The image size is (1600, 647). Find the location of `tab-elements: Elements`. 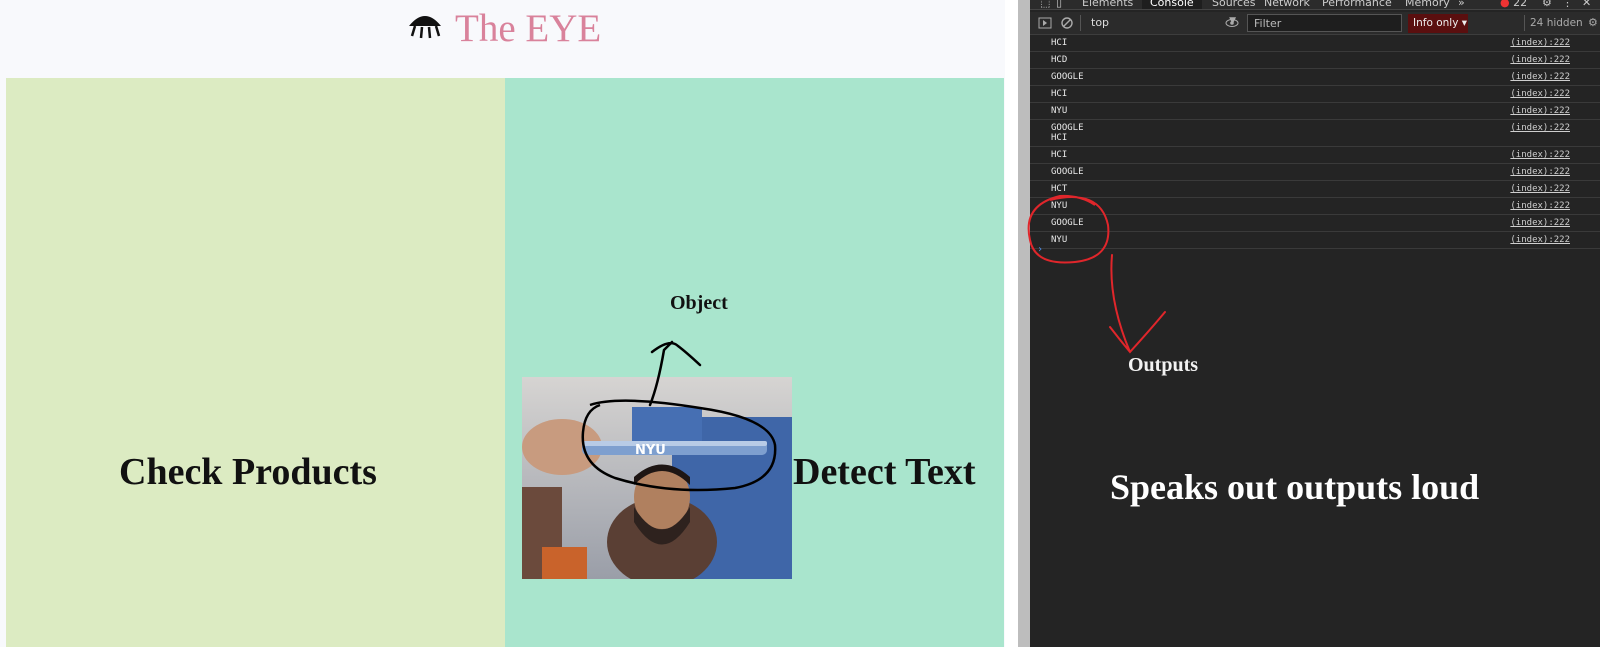

tab-elements: Elements is located at coordinates (1107, 4).